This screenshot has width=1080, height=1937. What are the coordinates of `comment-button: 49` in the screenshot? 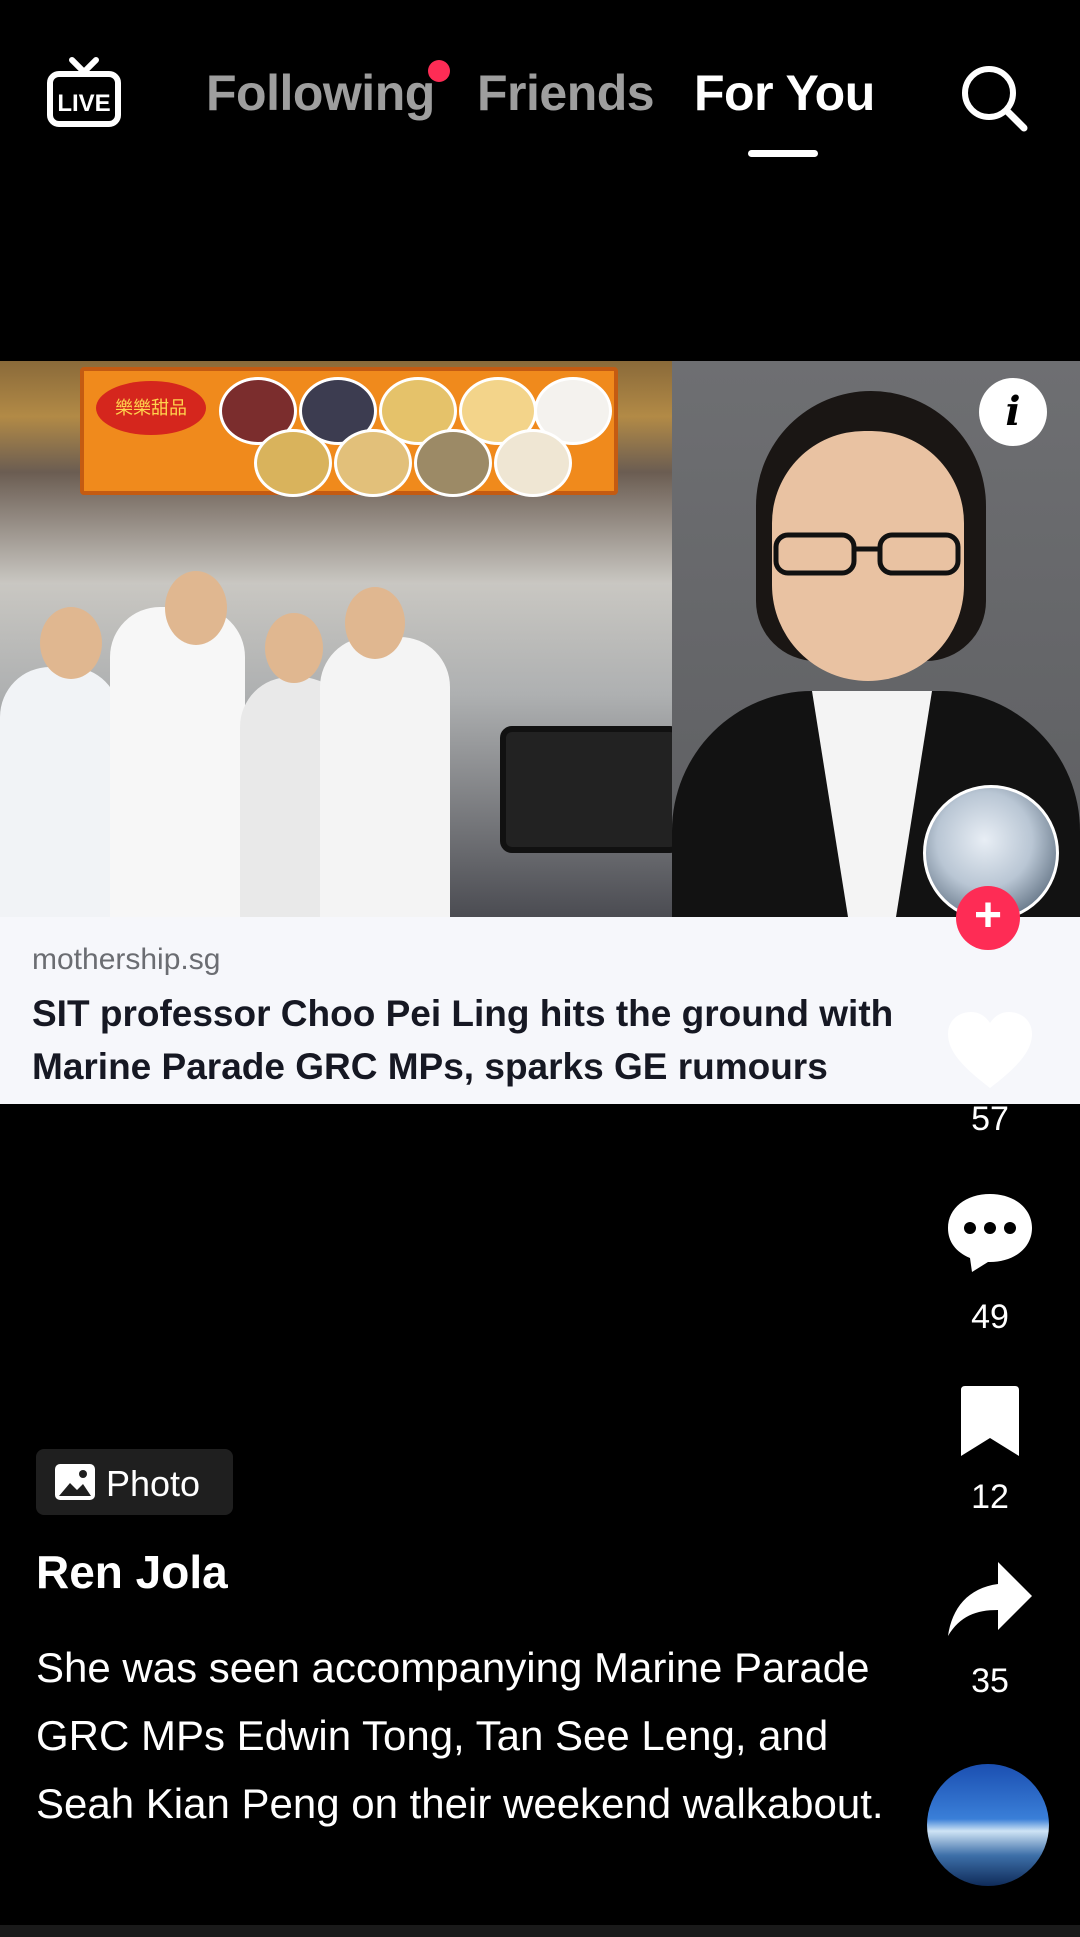 It's located at (990, 1263).